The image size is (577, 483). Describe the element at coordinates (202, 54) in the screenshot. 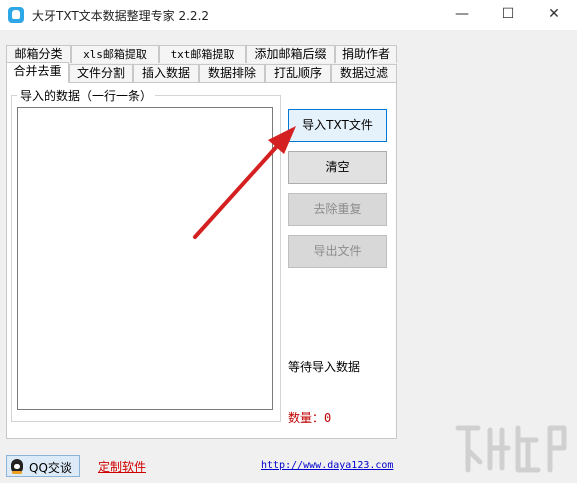

I see `tab-txt-extract: txt邮箱提取` at that location.